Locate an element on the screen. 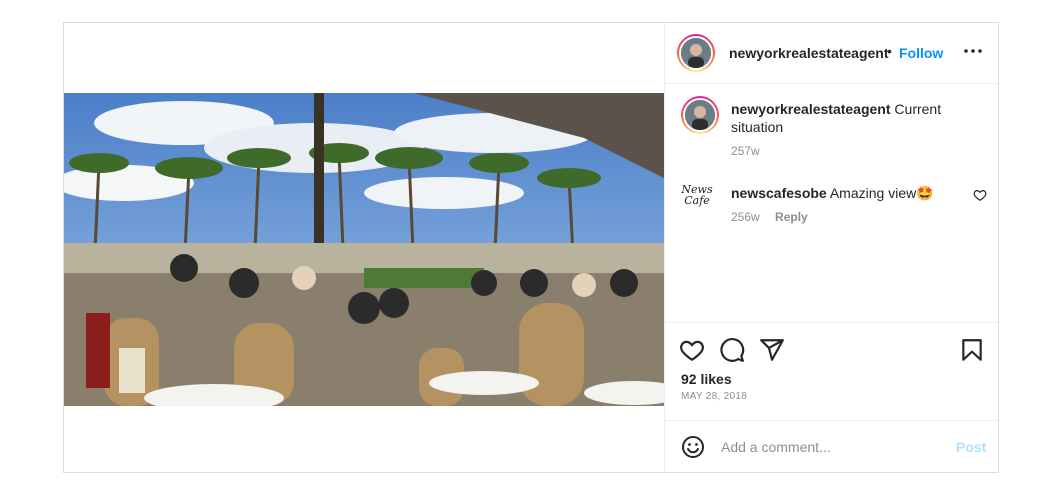 This screenshot has width=1063, height=486. comment-icon is located at coordinates (732, 350).